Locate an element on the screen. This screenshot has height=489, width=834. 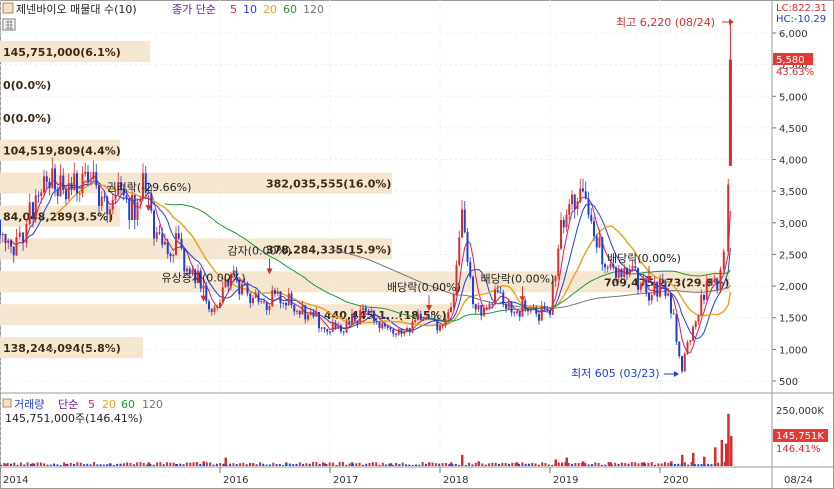
current-price-label: 5,580 is located at coordinates (790, 60).